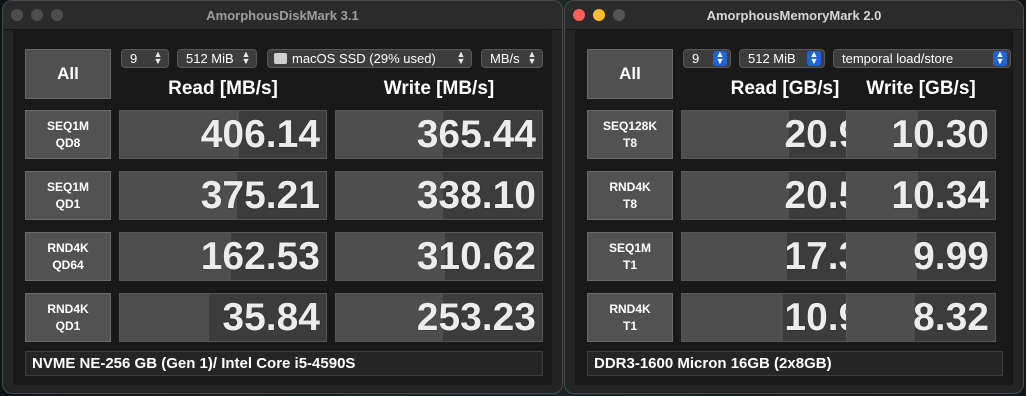 The image size is (1026, 396). I want to click on mode-value: temporal load/store, so click(898, 58).